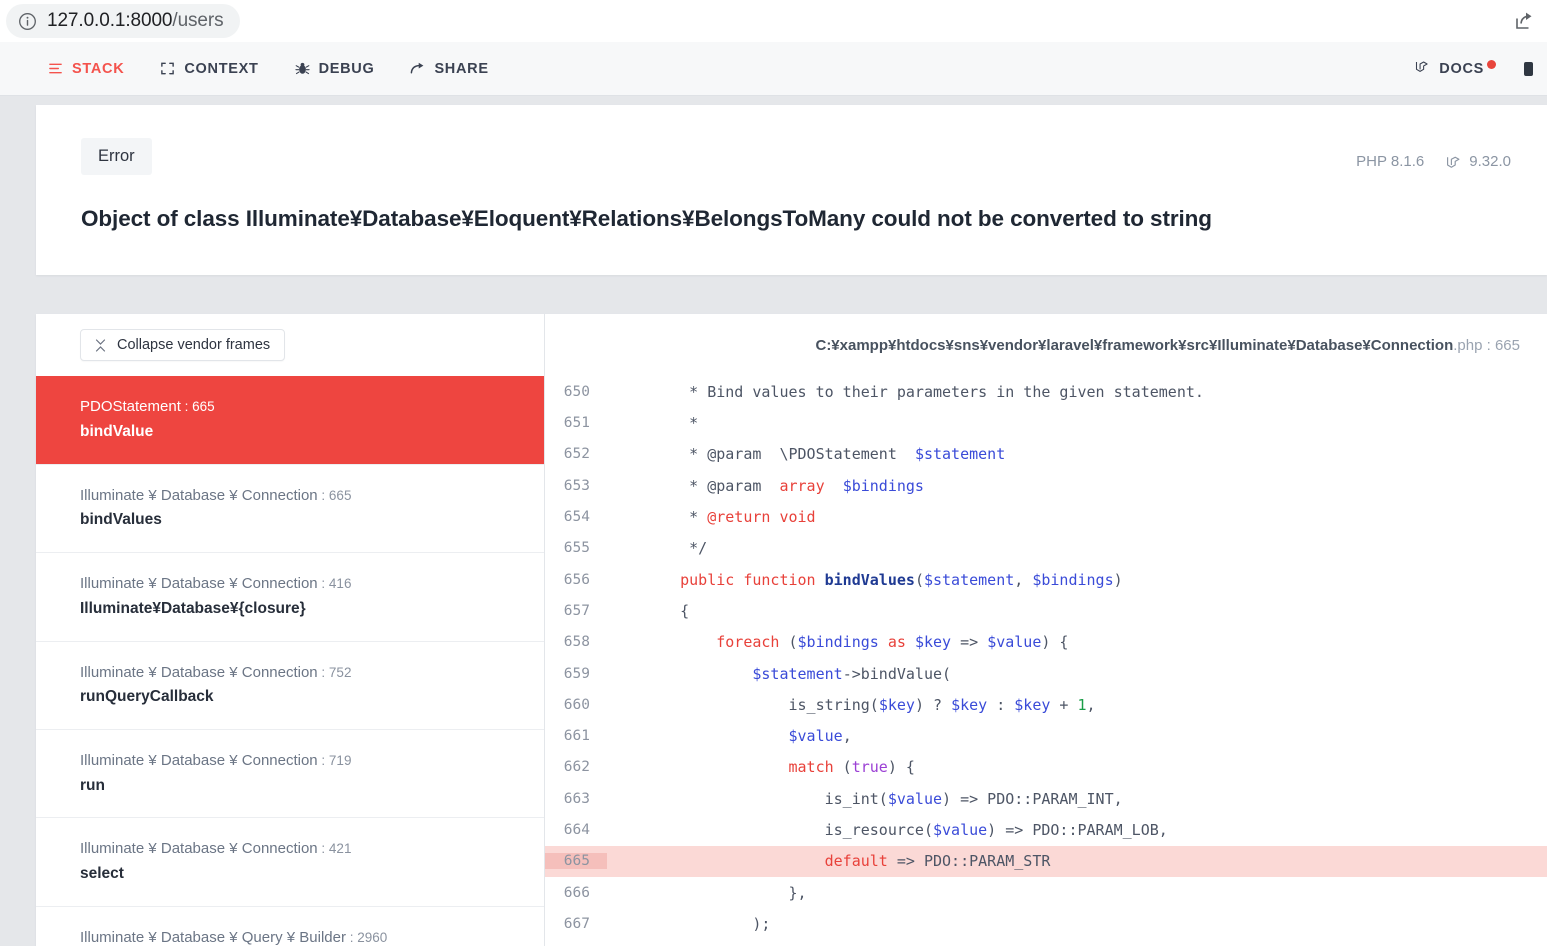  I want to click on laravel-icon, so click(1454, 162).